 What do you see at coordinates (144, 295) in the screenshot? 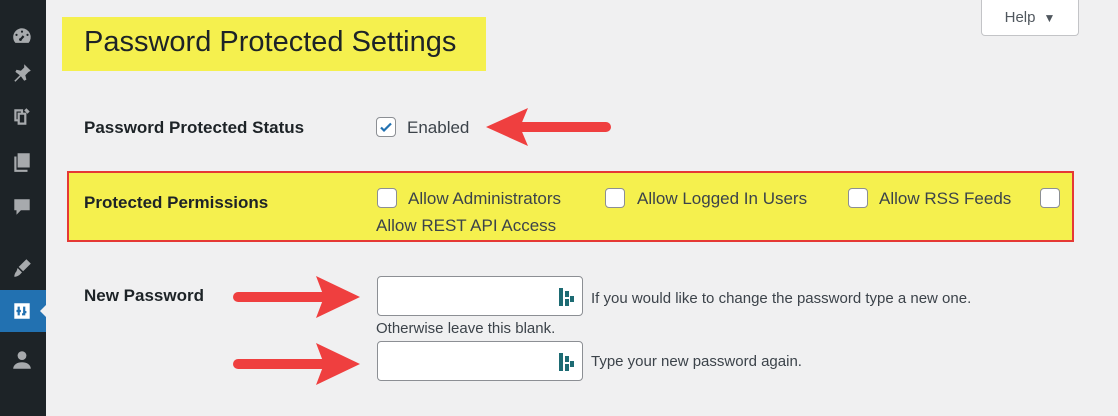
I see `new-password-label: New Password` at bounding box center [144, 295].